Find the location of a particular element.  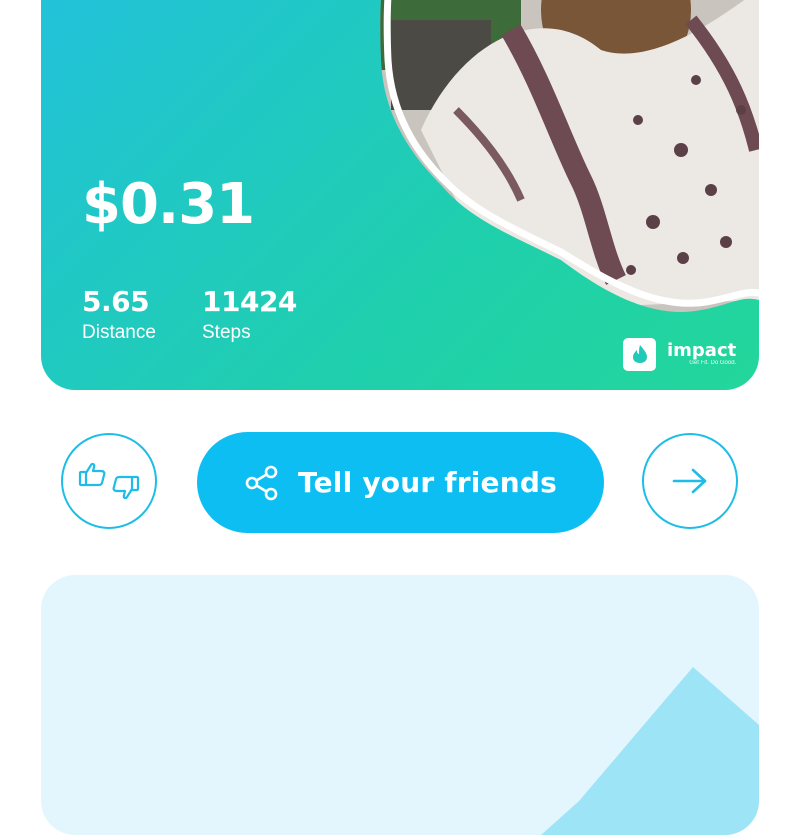

earned-amount: $0.31 is located at coordinates (168, 204).